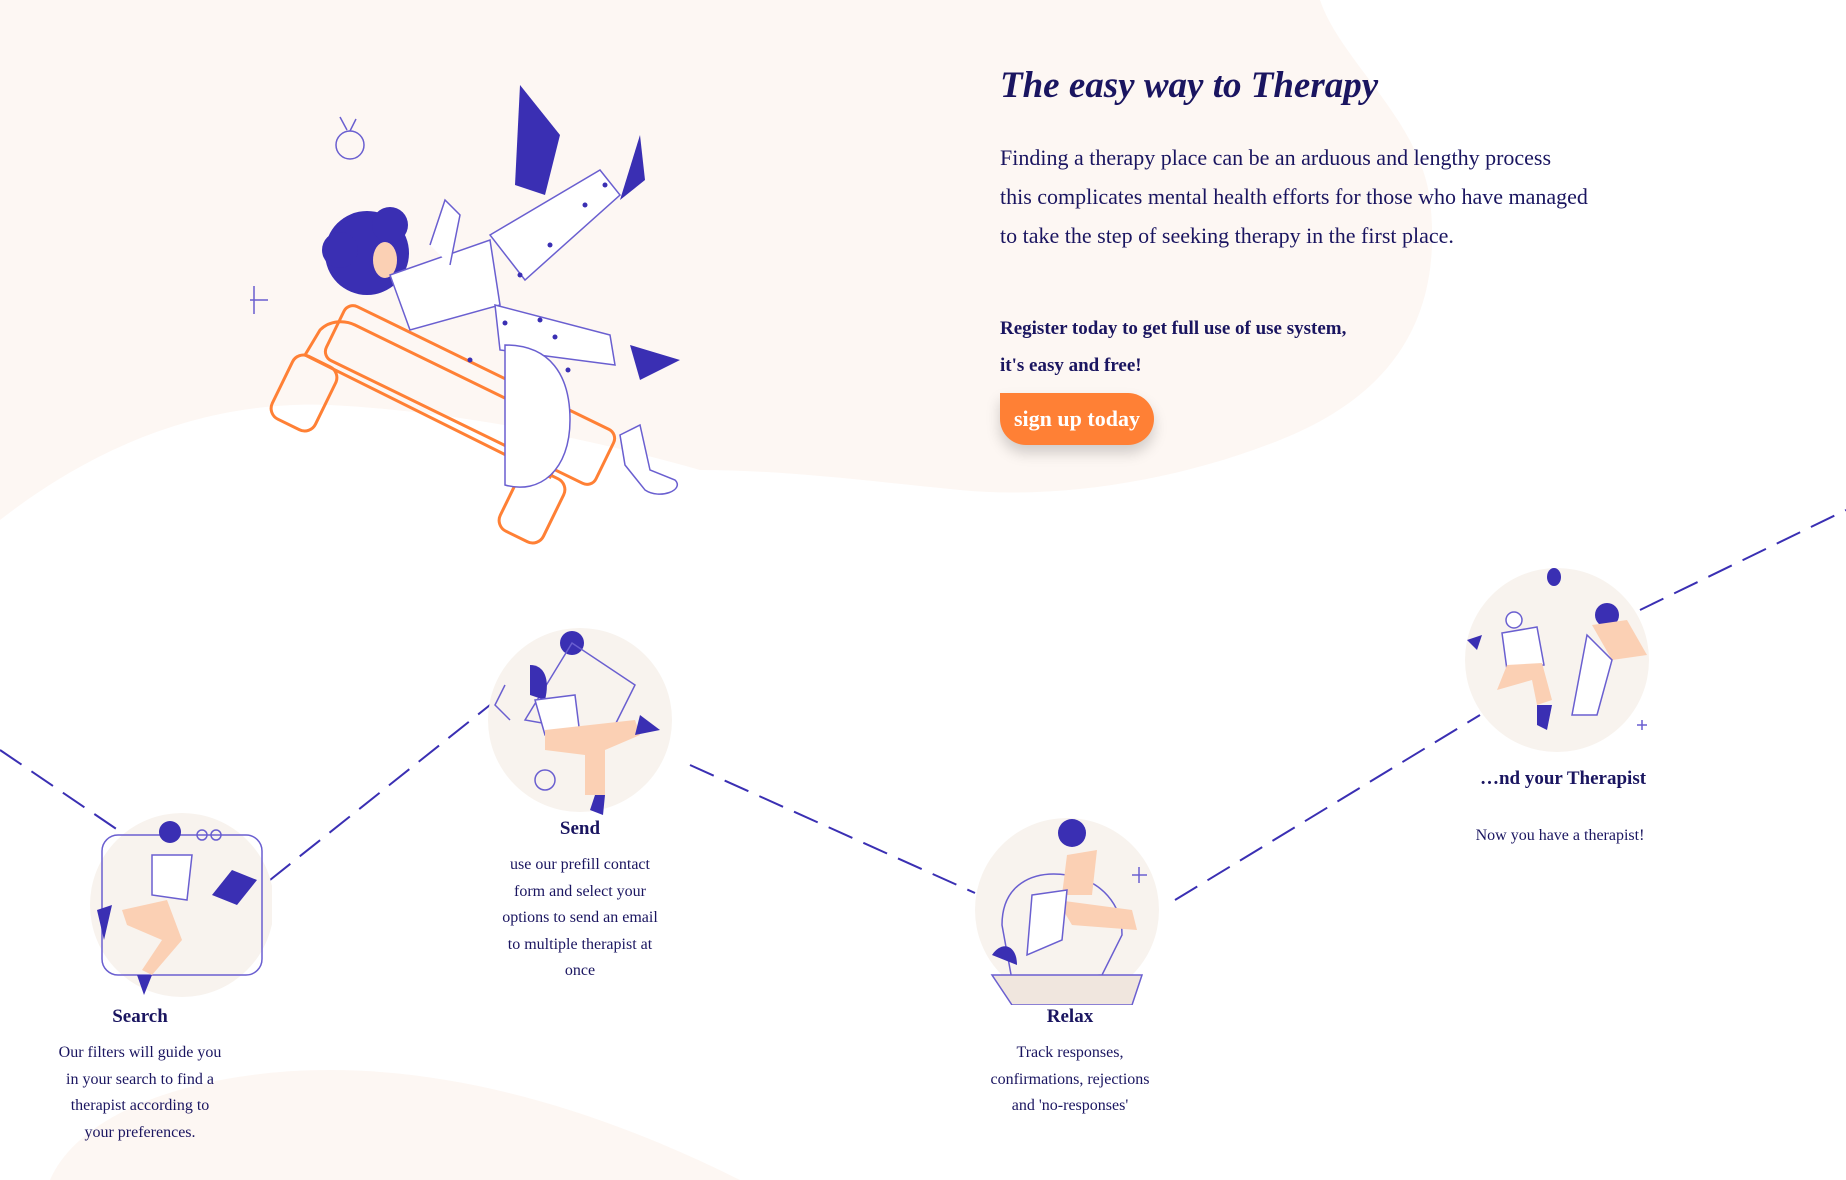 The width and height of the screenshot is (1846, 1180). What do you see at coordinates (580, 721) in the screenshot?
I see `send-step-illustration` at bounding box center [580, 721].